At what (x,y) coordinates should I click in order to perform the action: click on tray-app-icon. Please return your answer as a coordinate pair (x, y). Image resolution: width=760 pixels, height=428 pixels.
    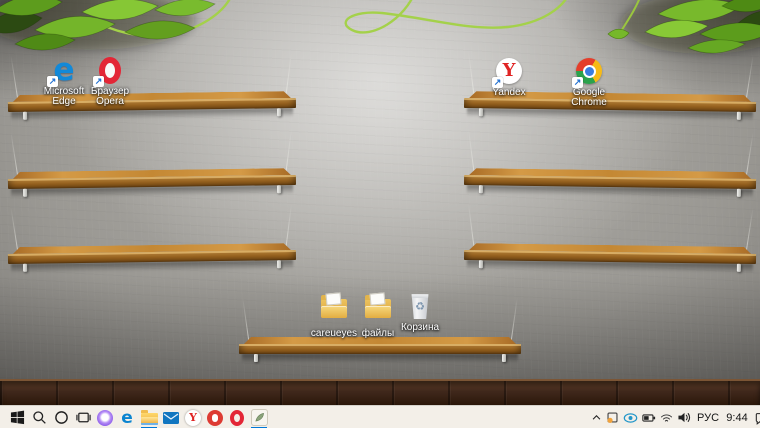
    Looking at the image, I should click on (612, 417).